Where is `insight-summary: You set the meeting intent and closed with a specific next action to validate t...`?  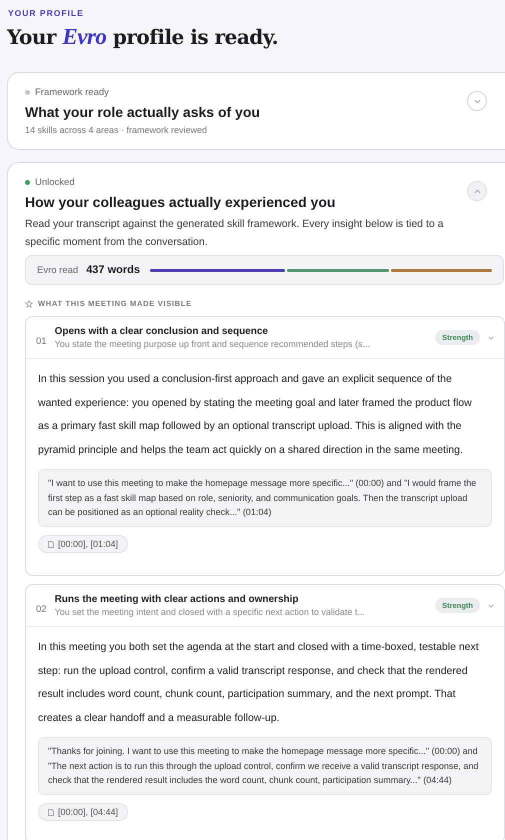 insight-summary: You set the meeting intent and closed with a specific next action to validate t... is located at coordinates (210, 612).